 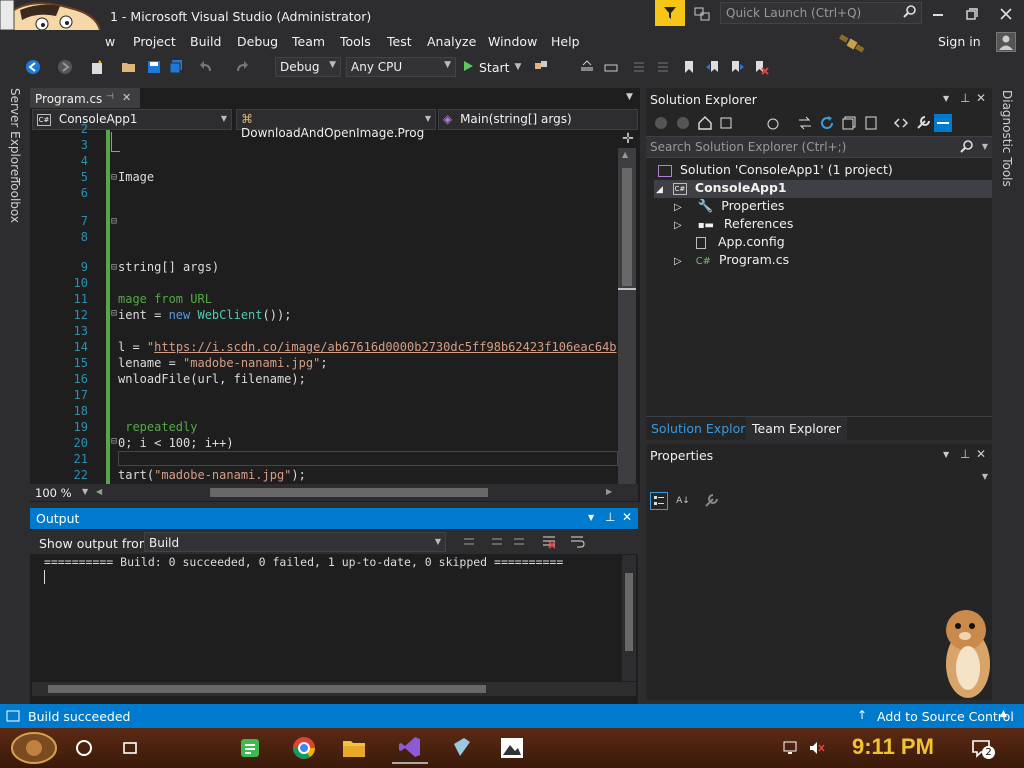 I want to click on prev-bookmark-icon, so click(x=713, y=67).